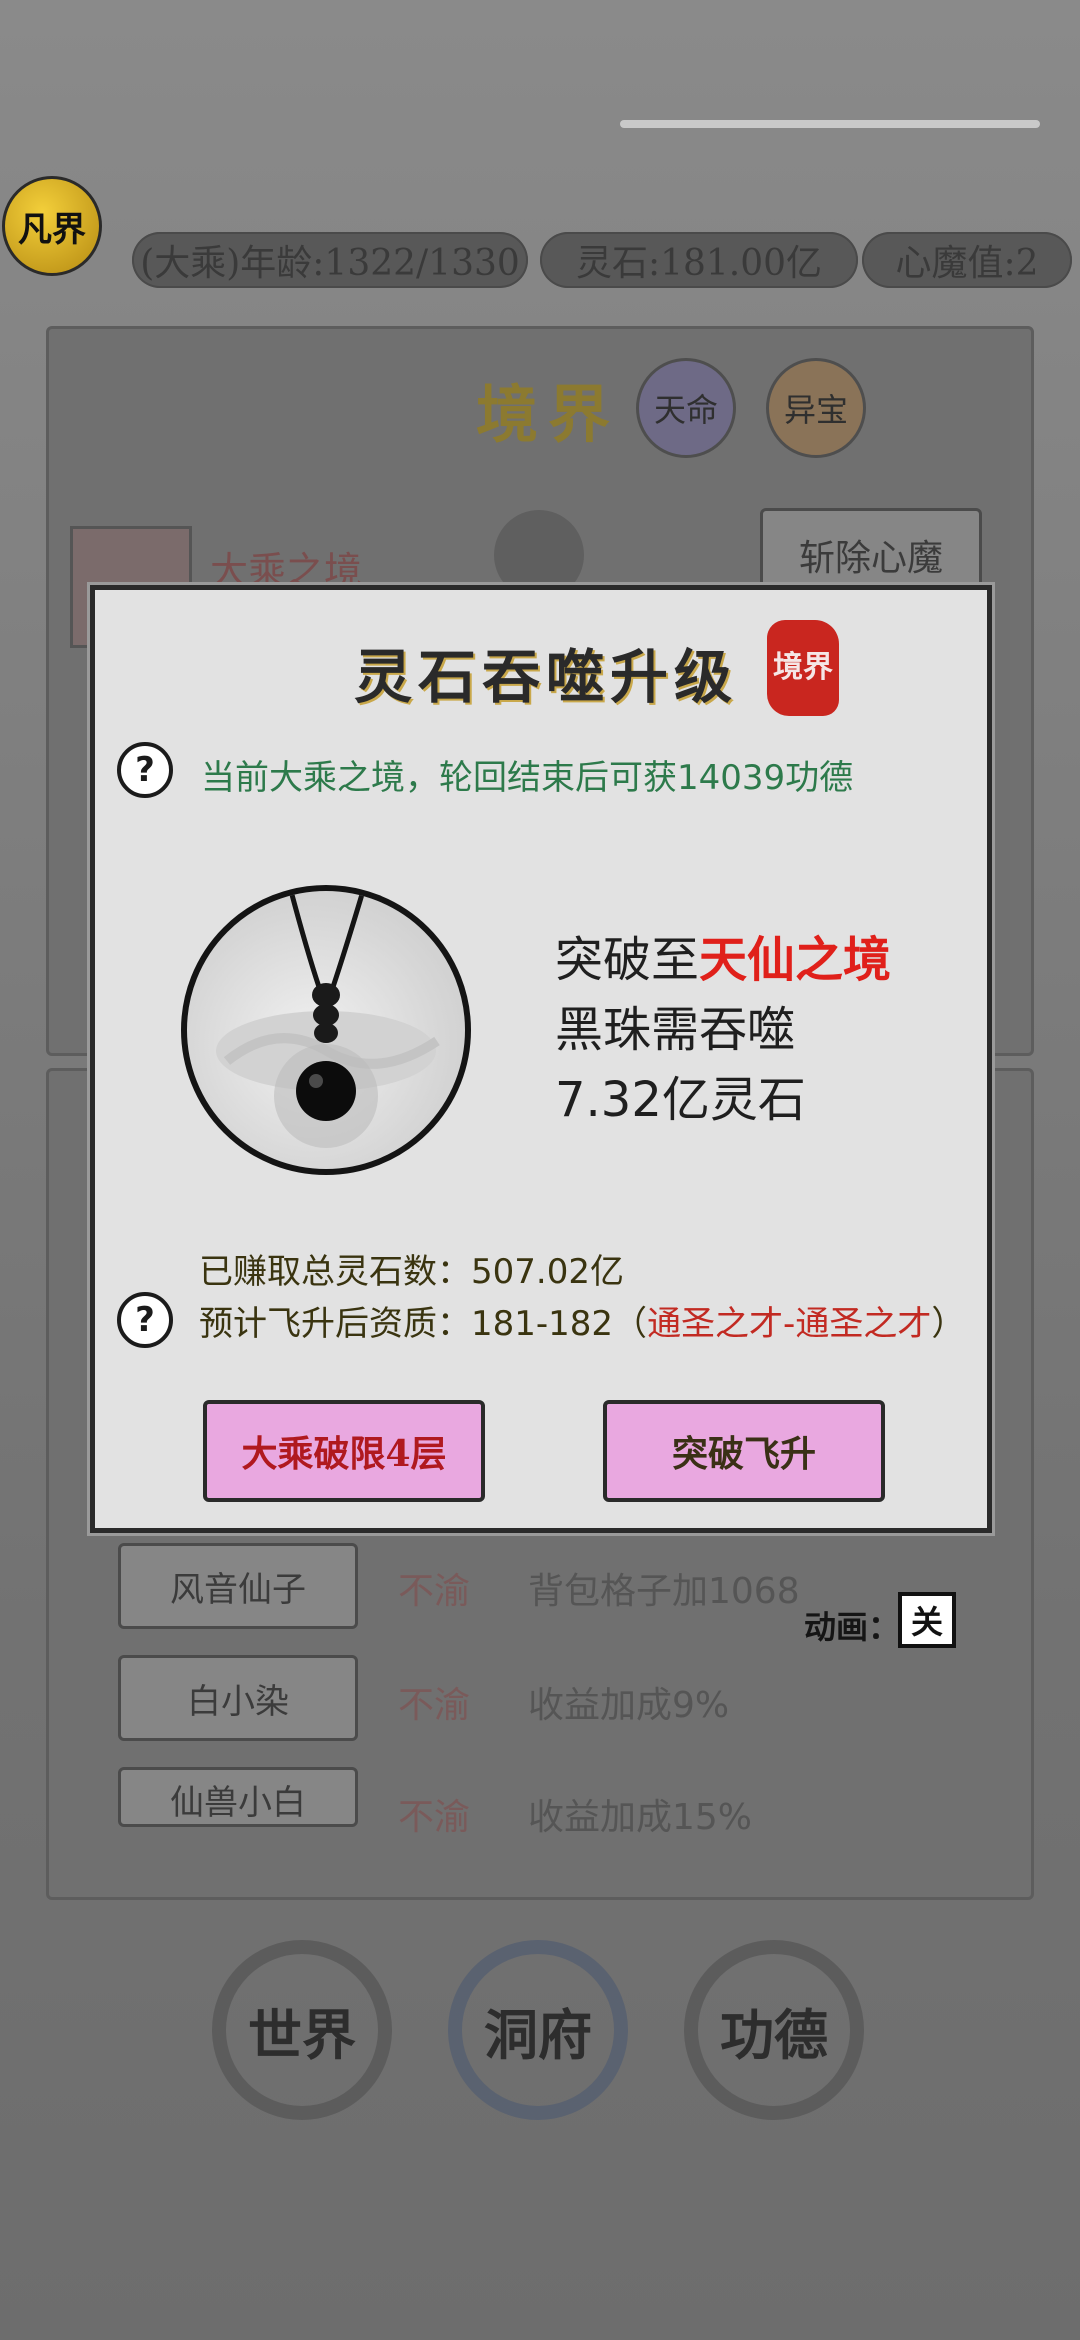  Describe the element at coordinates (743, 1454) in the screenshot. I see `ascend-label: 突破飞升` at that location.